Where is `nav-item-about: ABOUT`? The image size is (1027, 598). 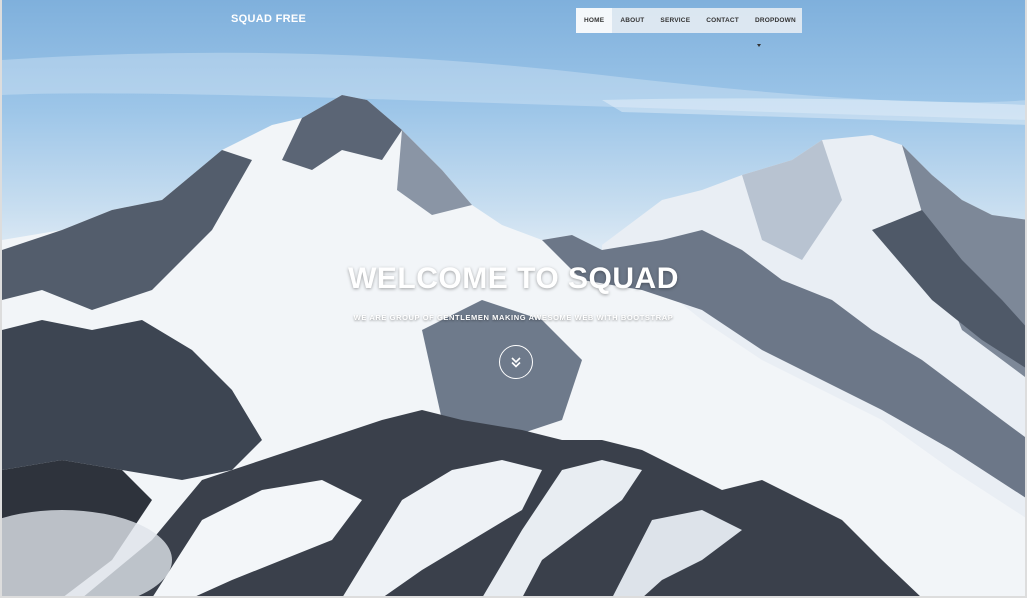
nav-item-about: ABOUT is located at coordinates (632, 20).